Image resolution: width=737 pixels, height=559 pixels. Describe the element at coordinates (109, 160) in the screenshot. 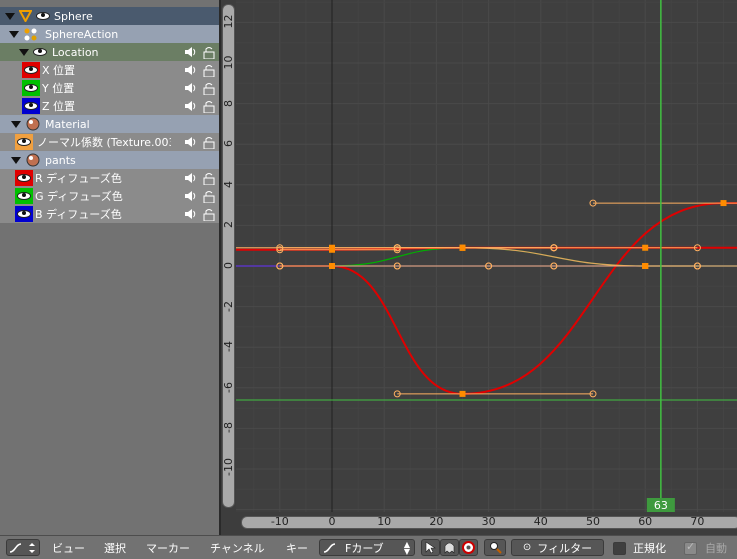

I see `channel-material-pants: pants` at that location.